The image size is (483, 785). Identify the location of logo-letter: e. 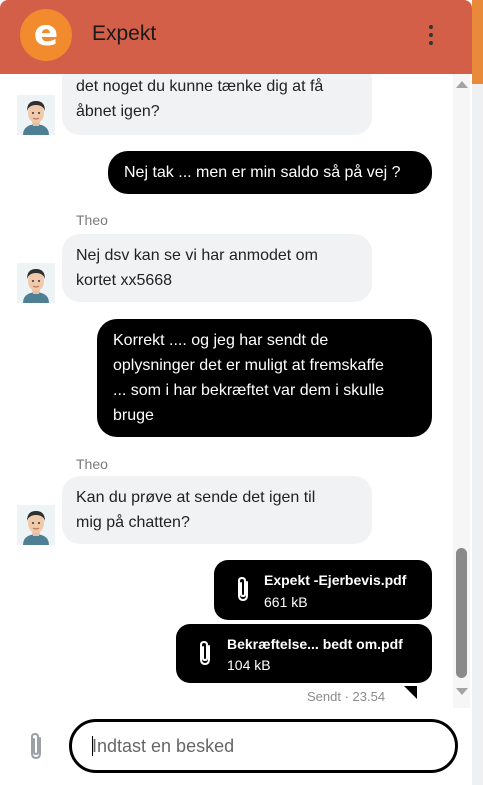
(46, 33).